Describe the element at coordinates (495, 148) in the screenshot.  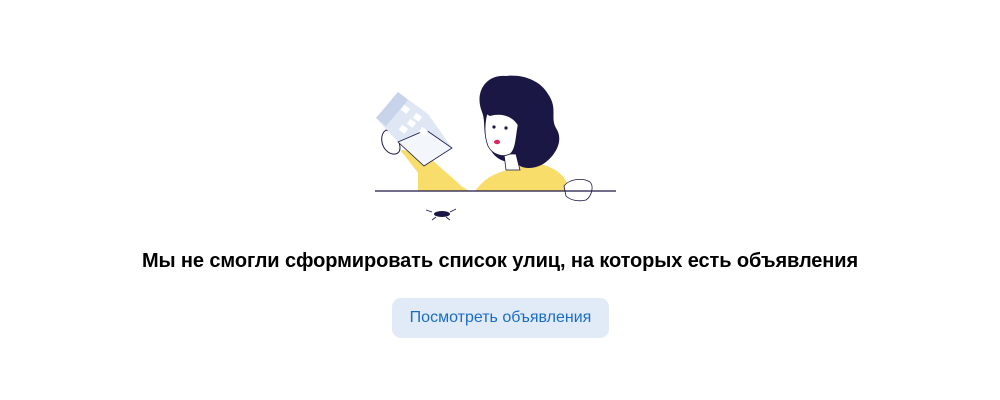
I see `woman-holding-building-illustration` at that location.